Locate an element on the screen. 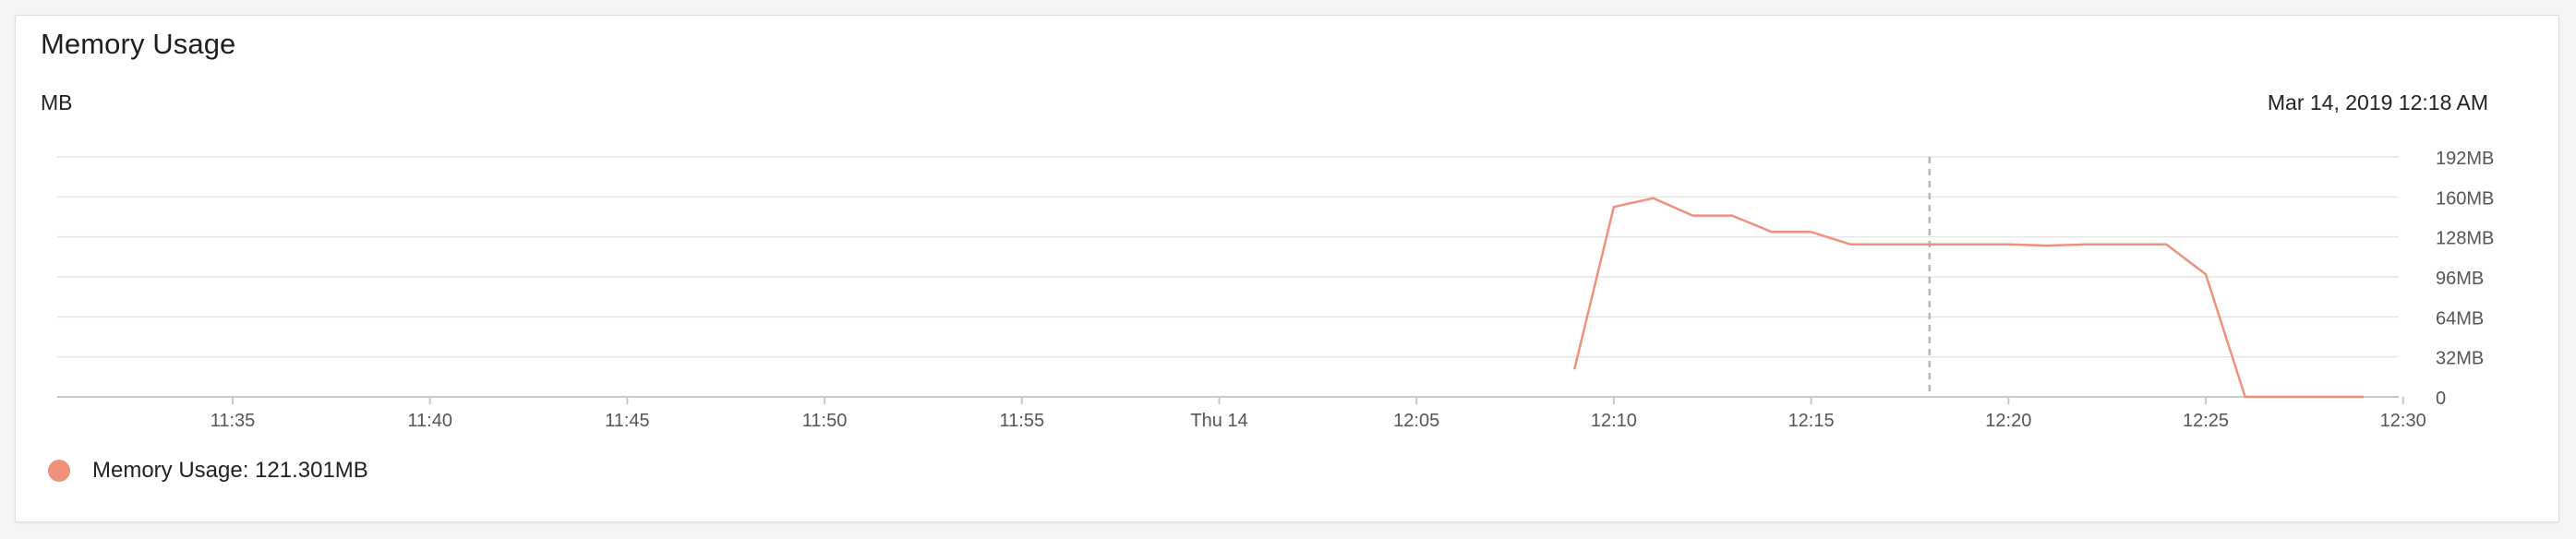 The height and width of the screenshot is (539, 2576). x-tick-label: 12:20 is located at coordinates (2008, 421).